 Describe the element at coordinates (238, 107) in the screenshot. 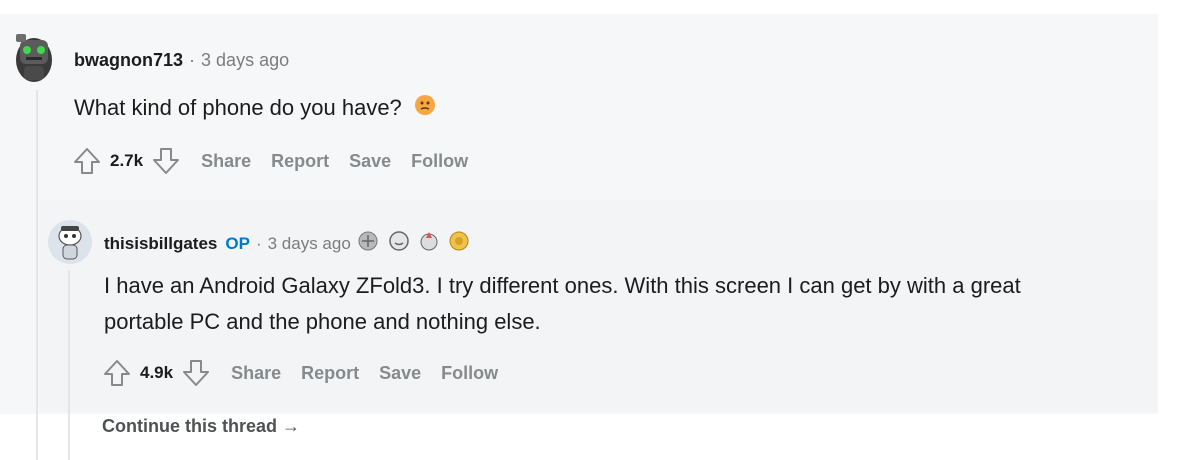

I see `comment-text: What kind of phone do you have?` at that location.